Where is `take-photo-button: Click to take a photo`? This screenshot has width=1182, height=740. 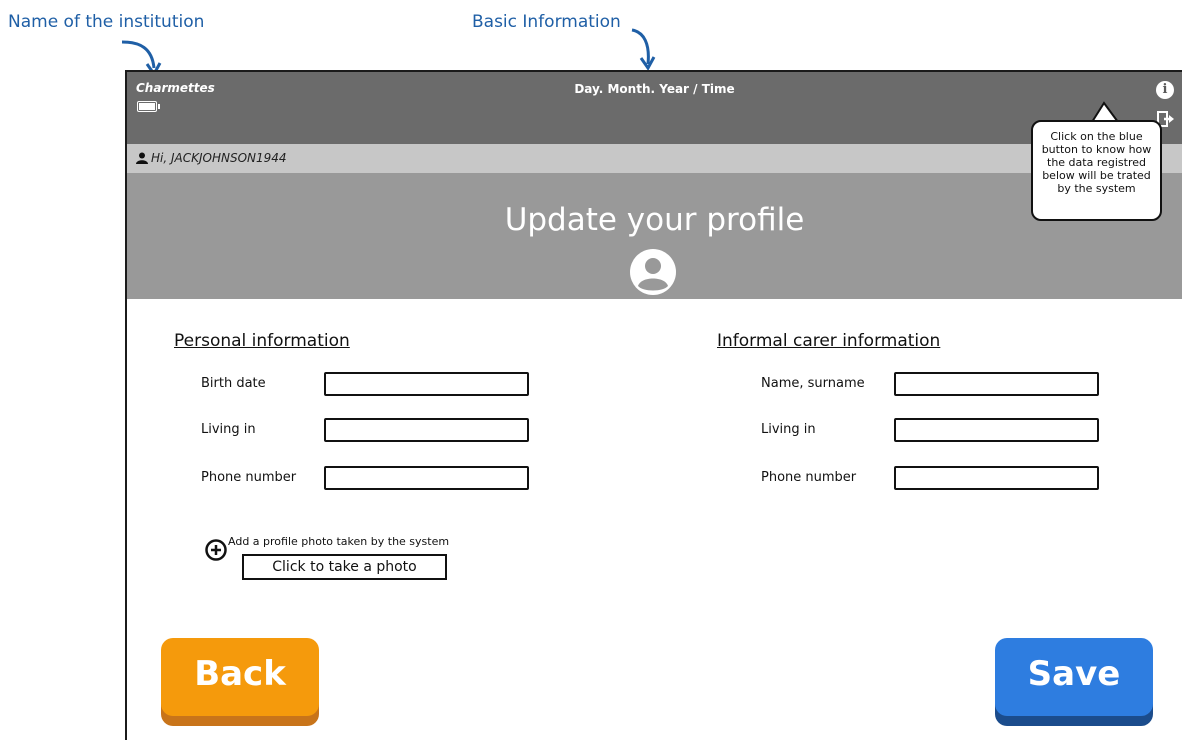
take-photo-button: Click to take a photo is located at coordinates (344, 567).